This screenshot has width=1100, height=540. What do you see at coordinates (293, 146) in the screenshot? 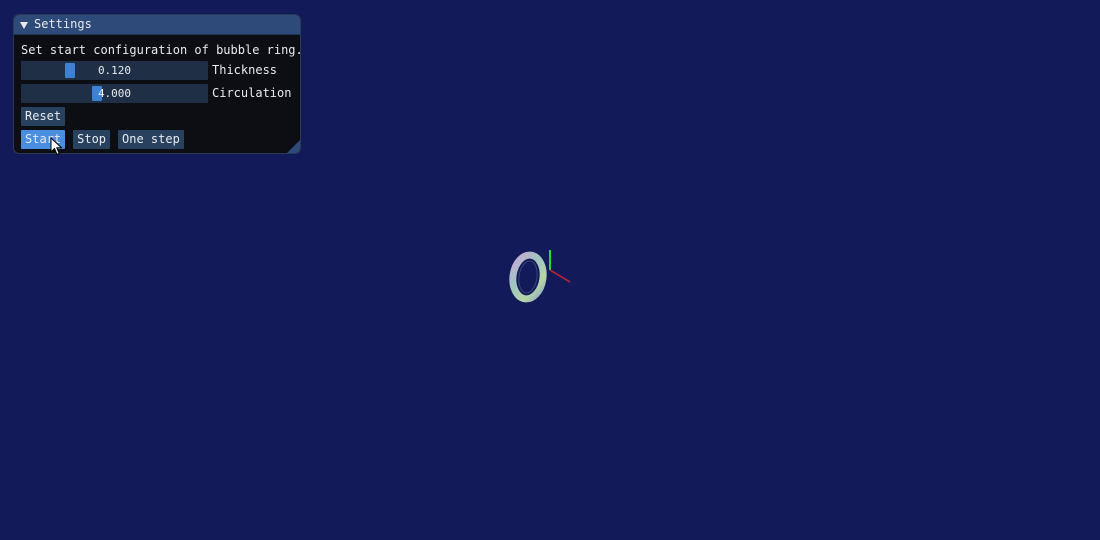
I see `resize-grip-icon` at bounding box center [293, 146].